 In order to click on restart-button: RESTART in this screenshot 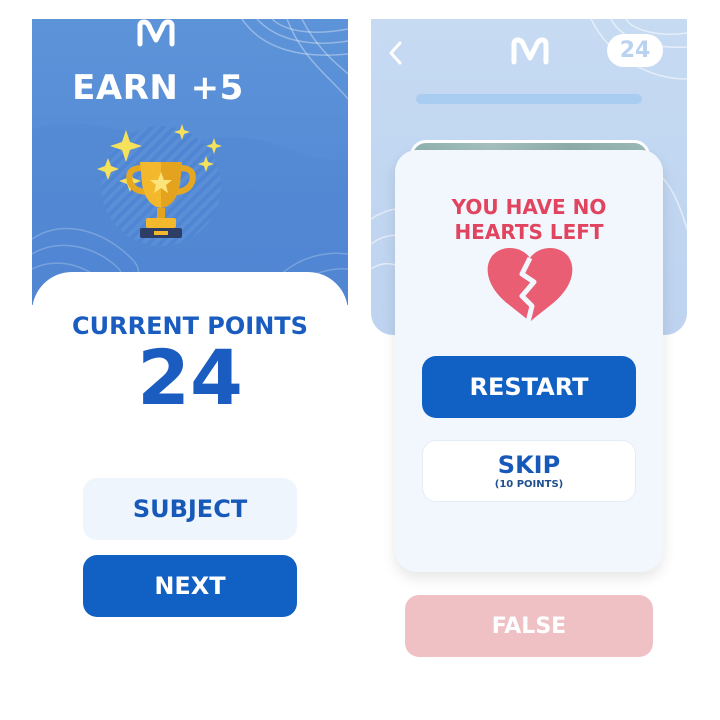, I will do `click(529, 387)`.